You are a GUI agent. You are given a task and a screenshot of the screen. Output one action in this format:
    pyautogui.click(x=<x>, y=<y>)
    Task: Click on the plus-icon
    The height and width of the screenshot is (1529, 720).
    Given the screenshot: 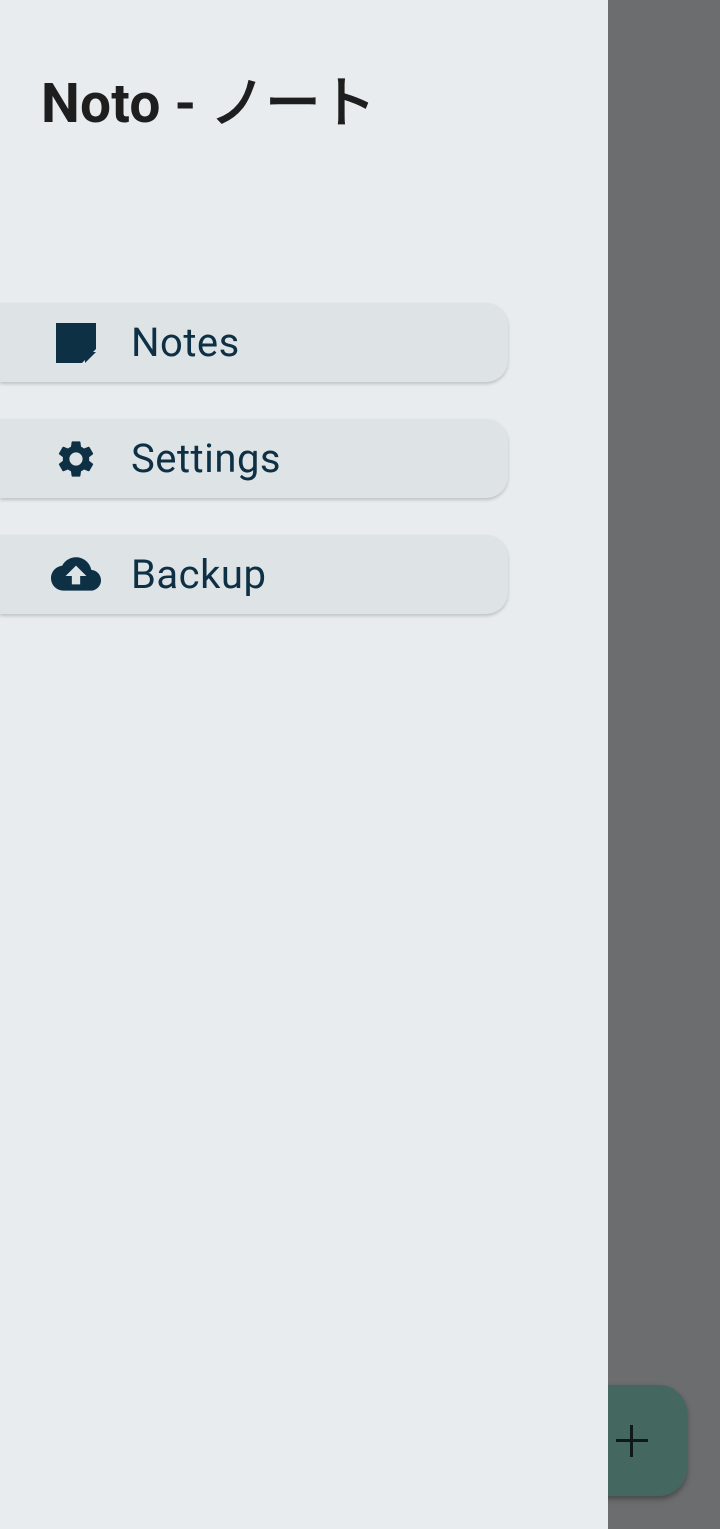 What is the action you would take?
    pyautogui.click(x=632, y=1441)
    